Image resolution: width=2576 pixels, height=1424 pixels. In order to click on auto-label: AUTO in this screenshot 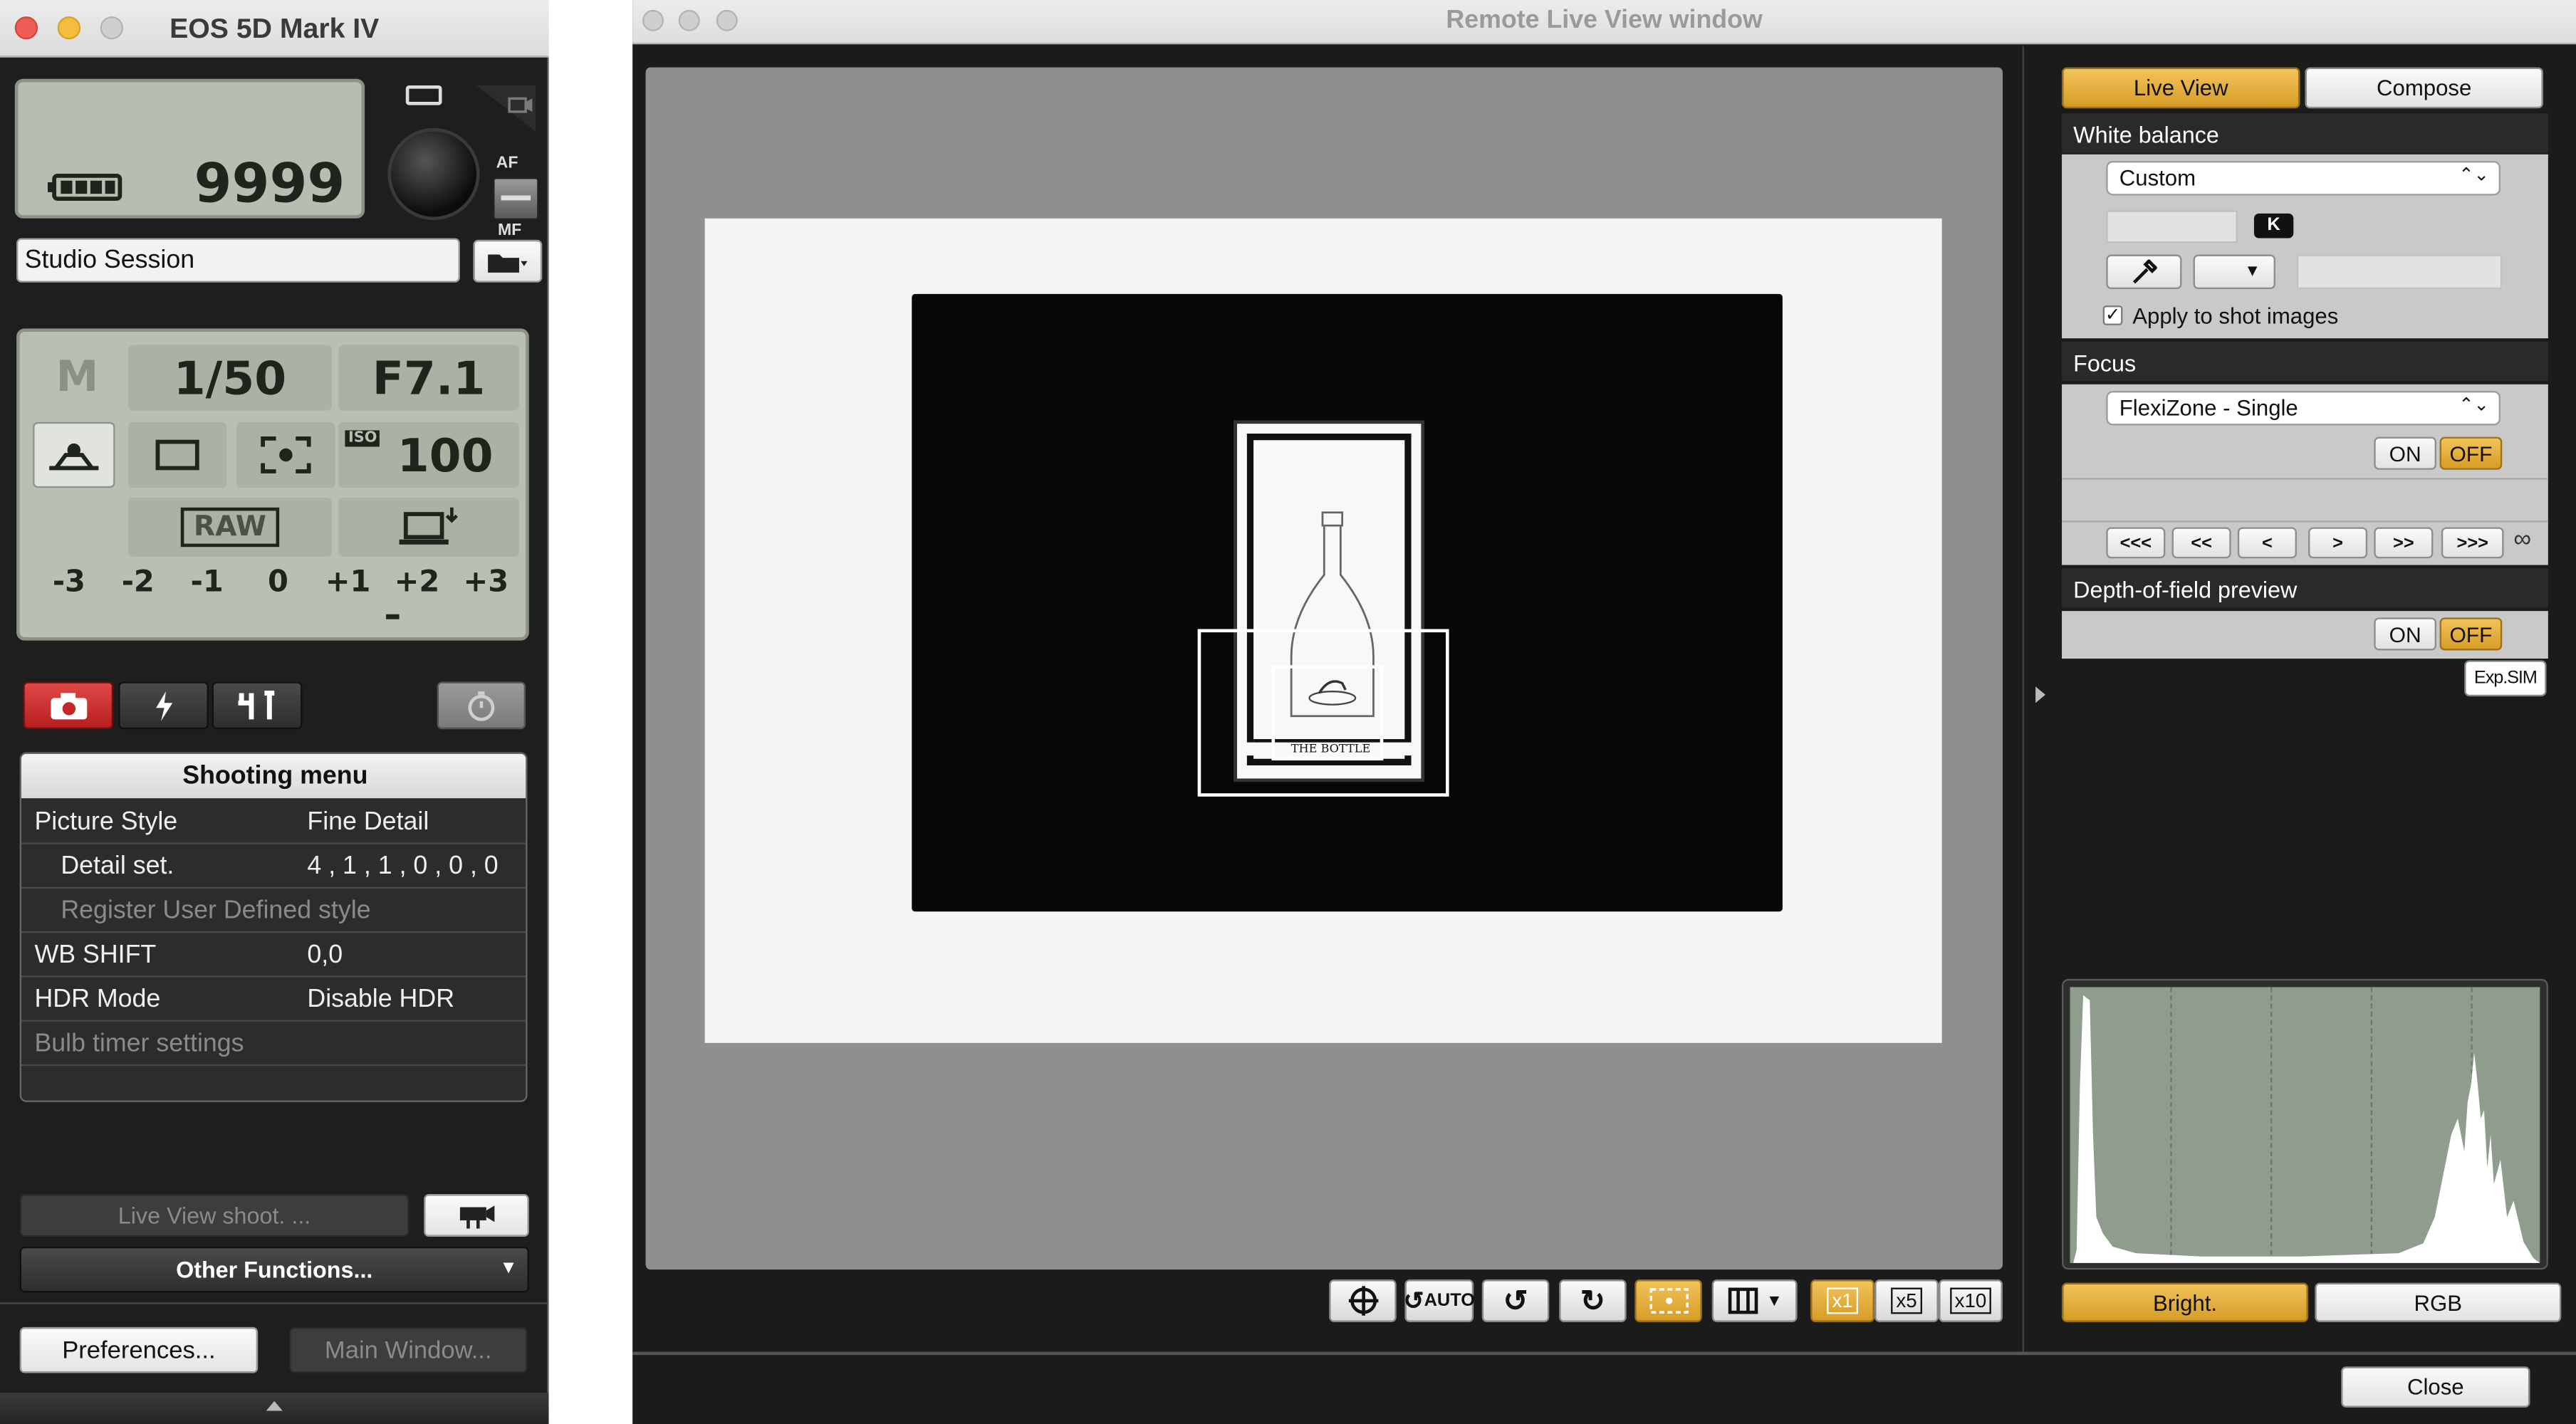, I will do `click(1450, 1301)`.